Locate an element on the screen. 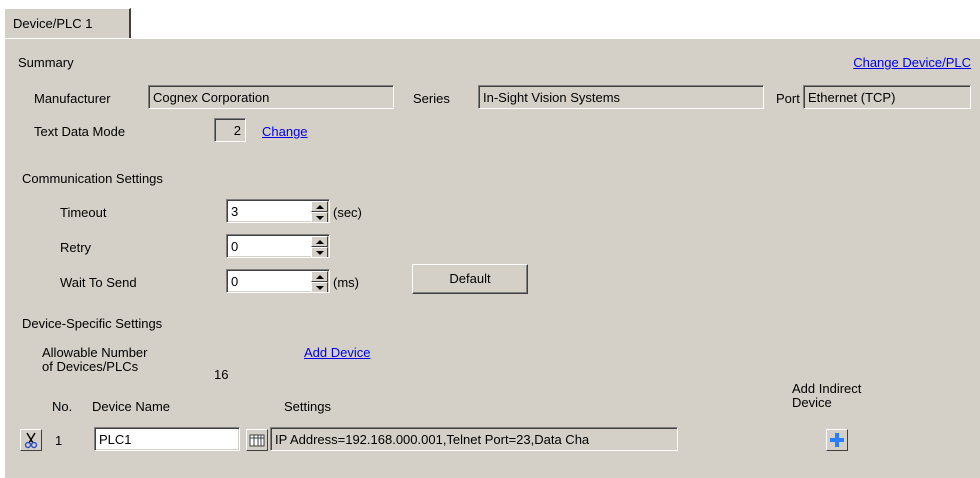 This screenshot has width=980, height=478. series-field: In-Sight Vision Systems is located at coordinates (621, 97).